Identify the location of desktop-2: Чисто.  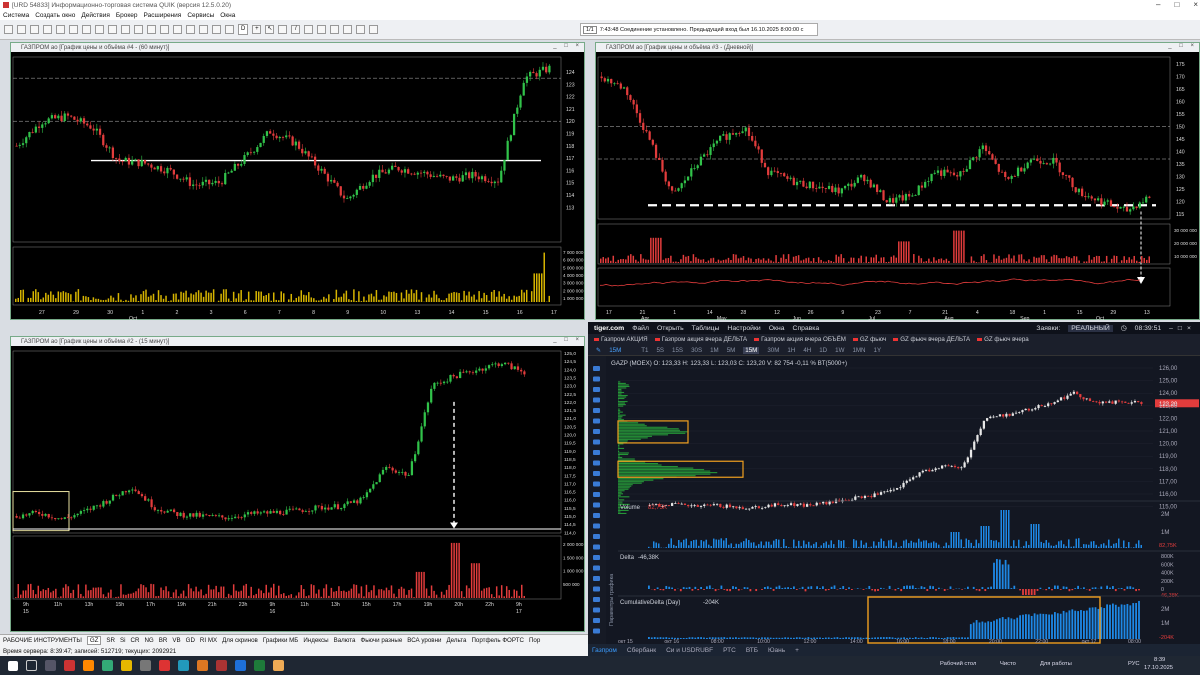
(1008, 664).